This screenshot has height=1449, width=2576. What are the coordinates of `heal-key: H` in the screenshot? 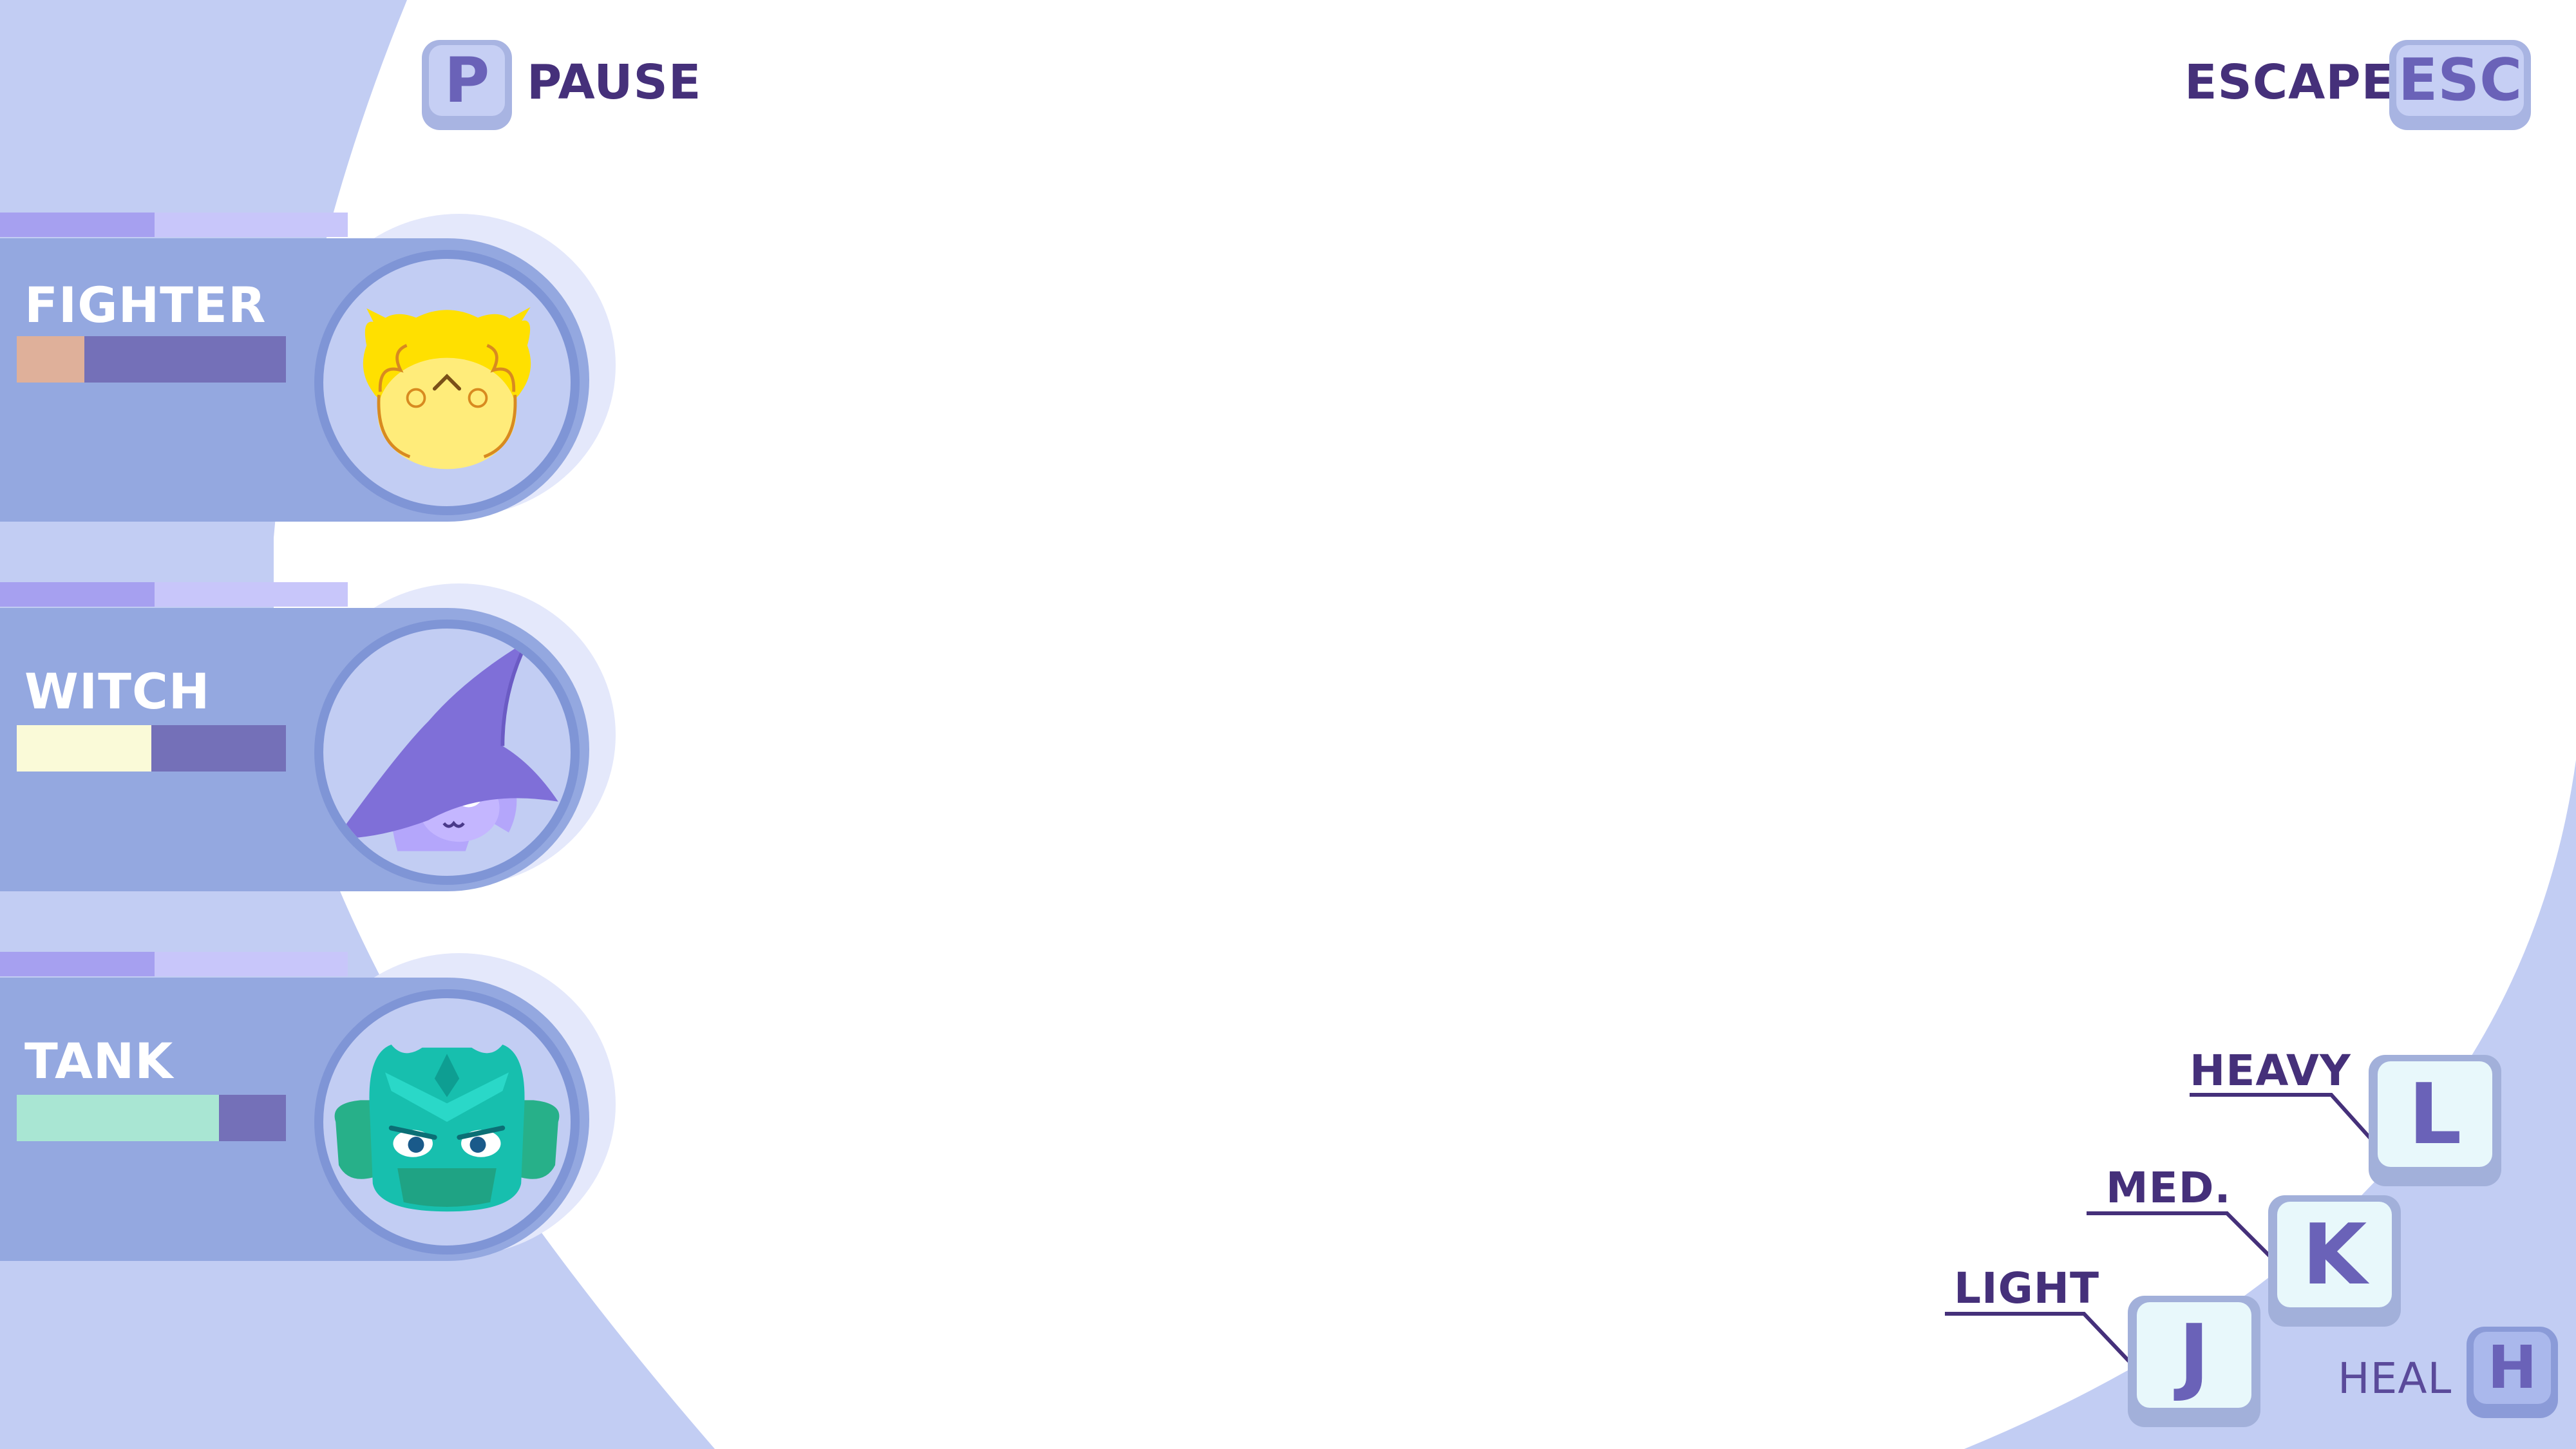 It's located at (2512, 1372).